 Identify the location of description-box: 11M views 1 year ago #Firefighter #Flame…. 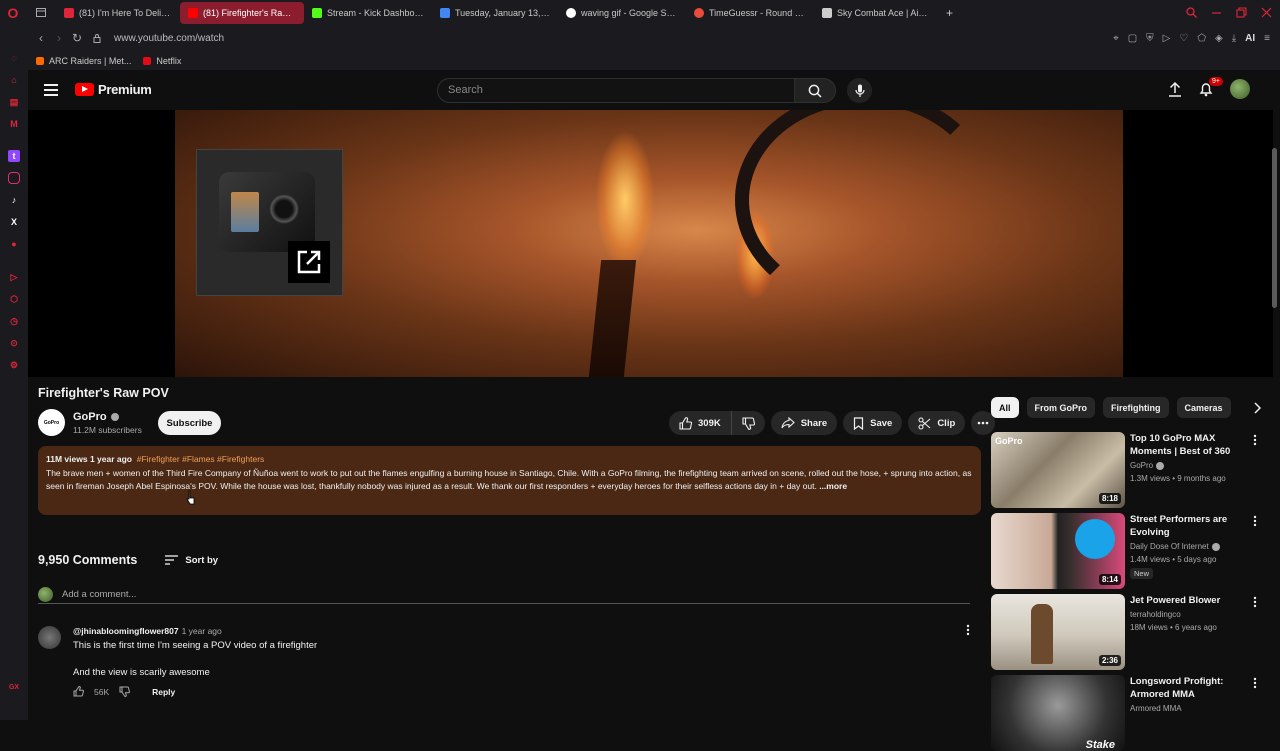
(509, 480).